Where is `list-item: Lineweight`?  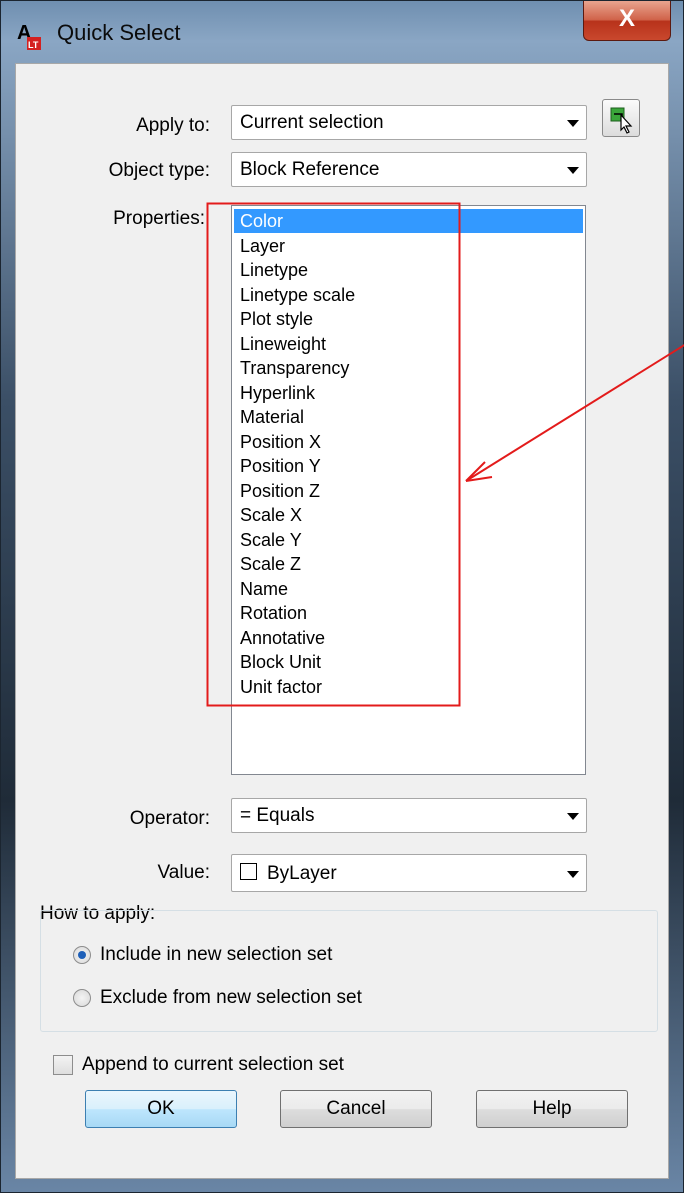 list-item: Lineweight is located at coordinates (408, 344).